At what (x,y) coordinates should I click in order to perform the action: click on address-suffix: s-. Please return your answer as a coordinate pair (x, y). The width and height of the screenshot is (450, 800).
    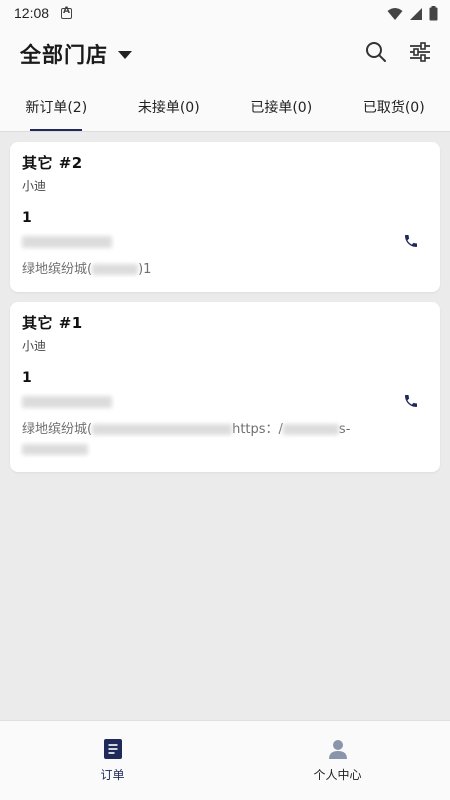
    Looking at the image, I should click on (344, 429).